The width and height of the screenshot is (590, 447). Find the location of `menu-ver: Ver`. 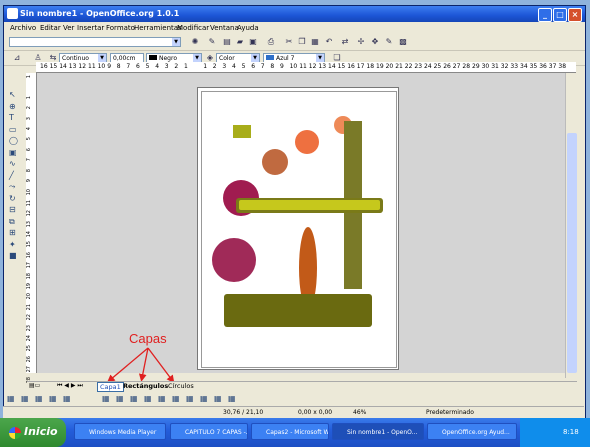

menu-ver: Ver is located at coordinates (68, 28).